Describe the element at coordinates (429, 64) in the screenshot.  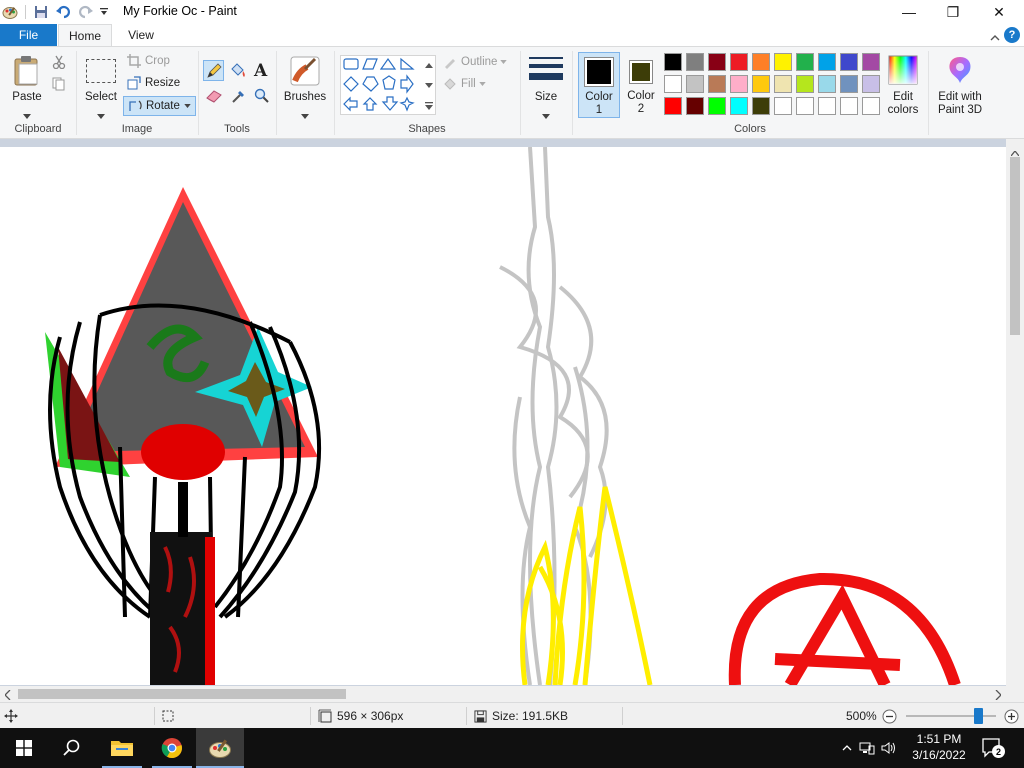
I see `shapes-scroll-up-icon` at that location.